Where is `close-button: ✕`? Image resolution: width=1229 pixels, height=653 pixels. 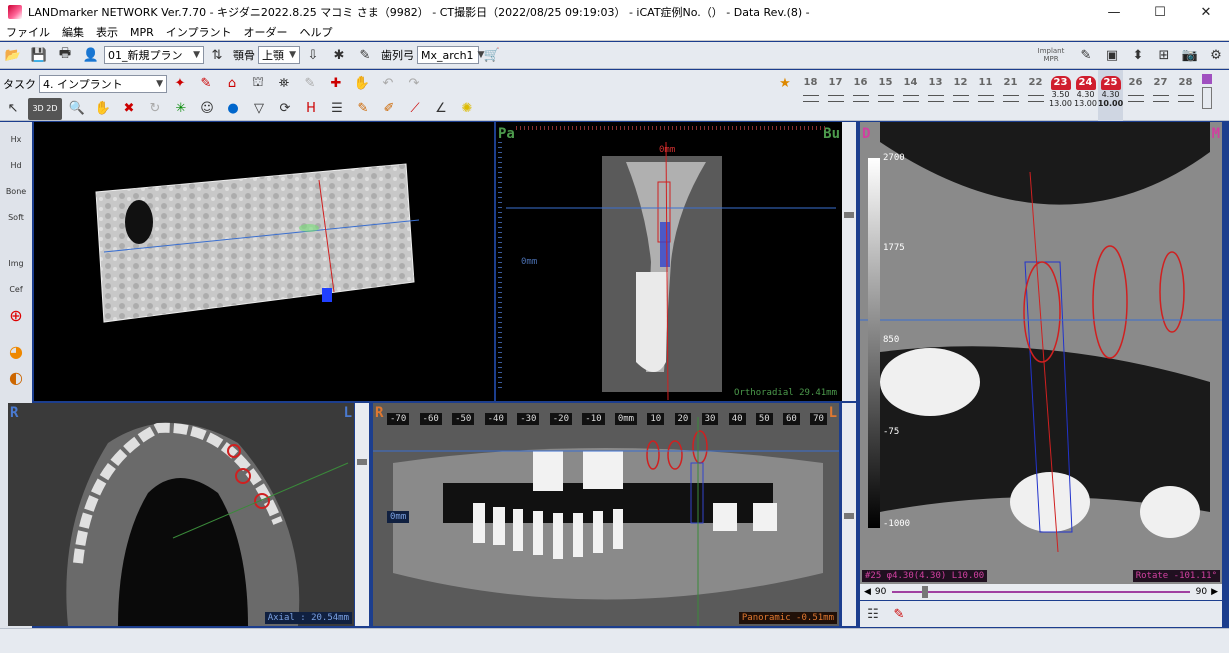
close-button: ✕ is located at coordinates (1206, 12).